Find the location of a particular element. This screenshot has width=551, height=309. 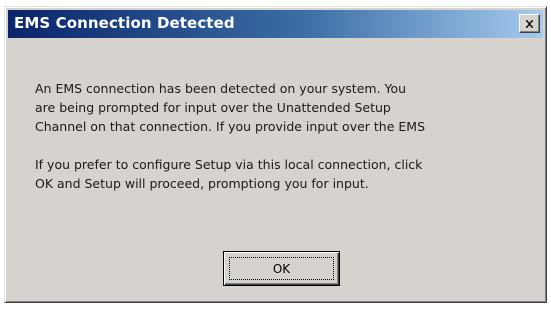

close-button is located at coordinates (529, 23).